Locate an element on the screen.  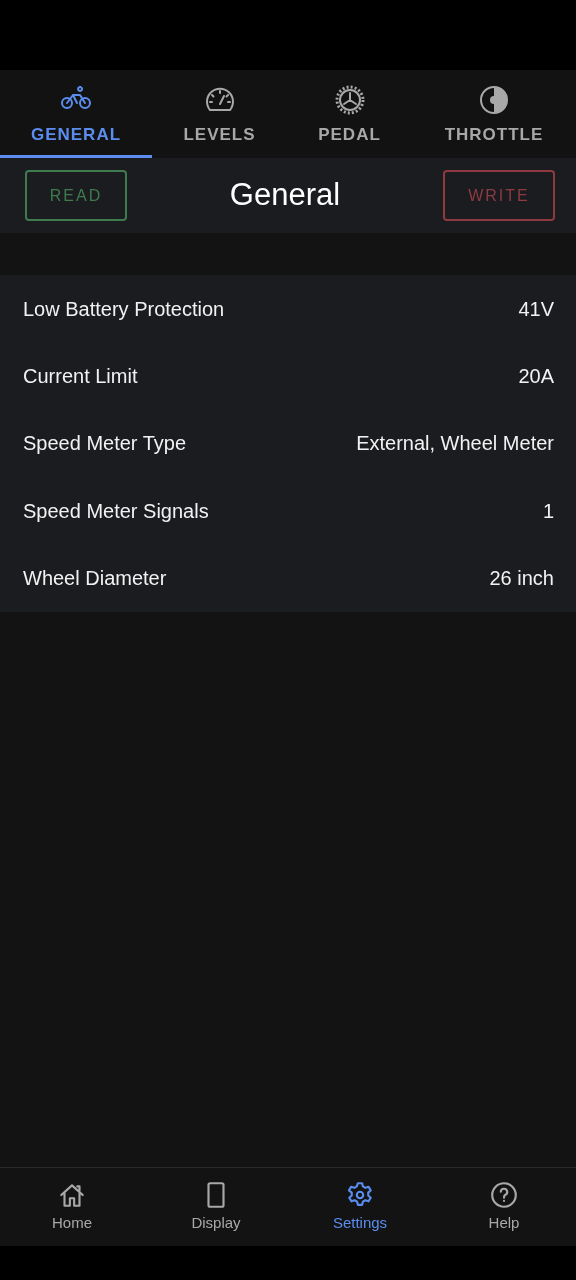
setting-label: Wheel Diameter is located at coordinates (95, 579).